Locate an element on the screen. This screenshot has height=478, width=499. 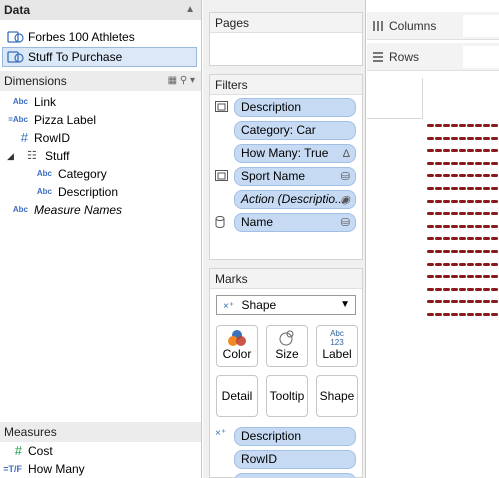
field-category: Abc Category is located at coordinates (100, 174).